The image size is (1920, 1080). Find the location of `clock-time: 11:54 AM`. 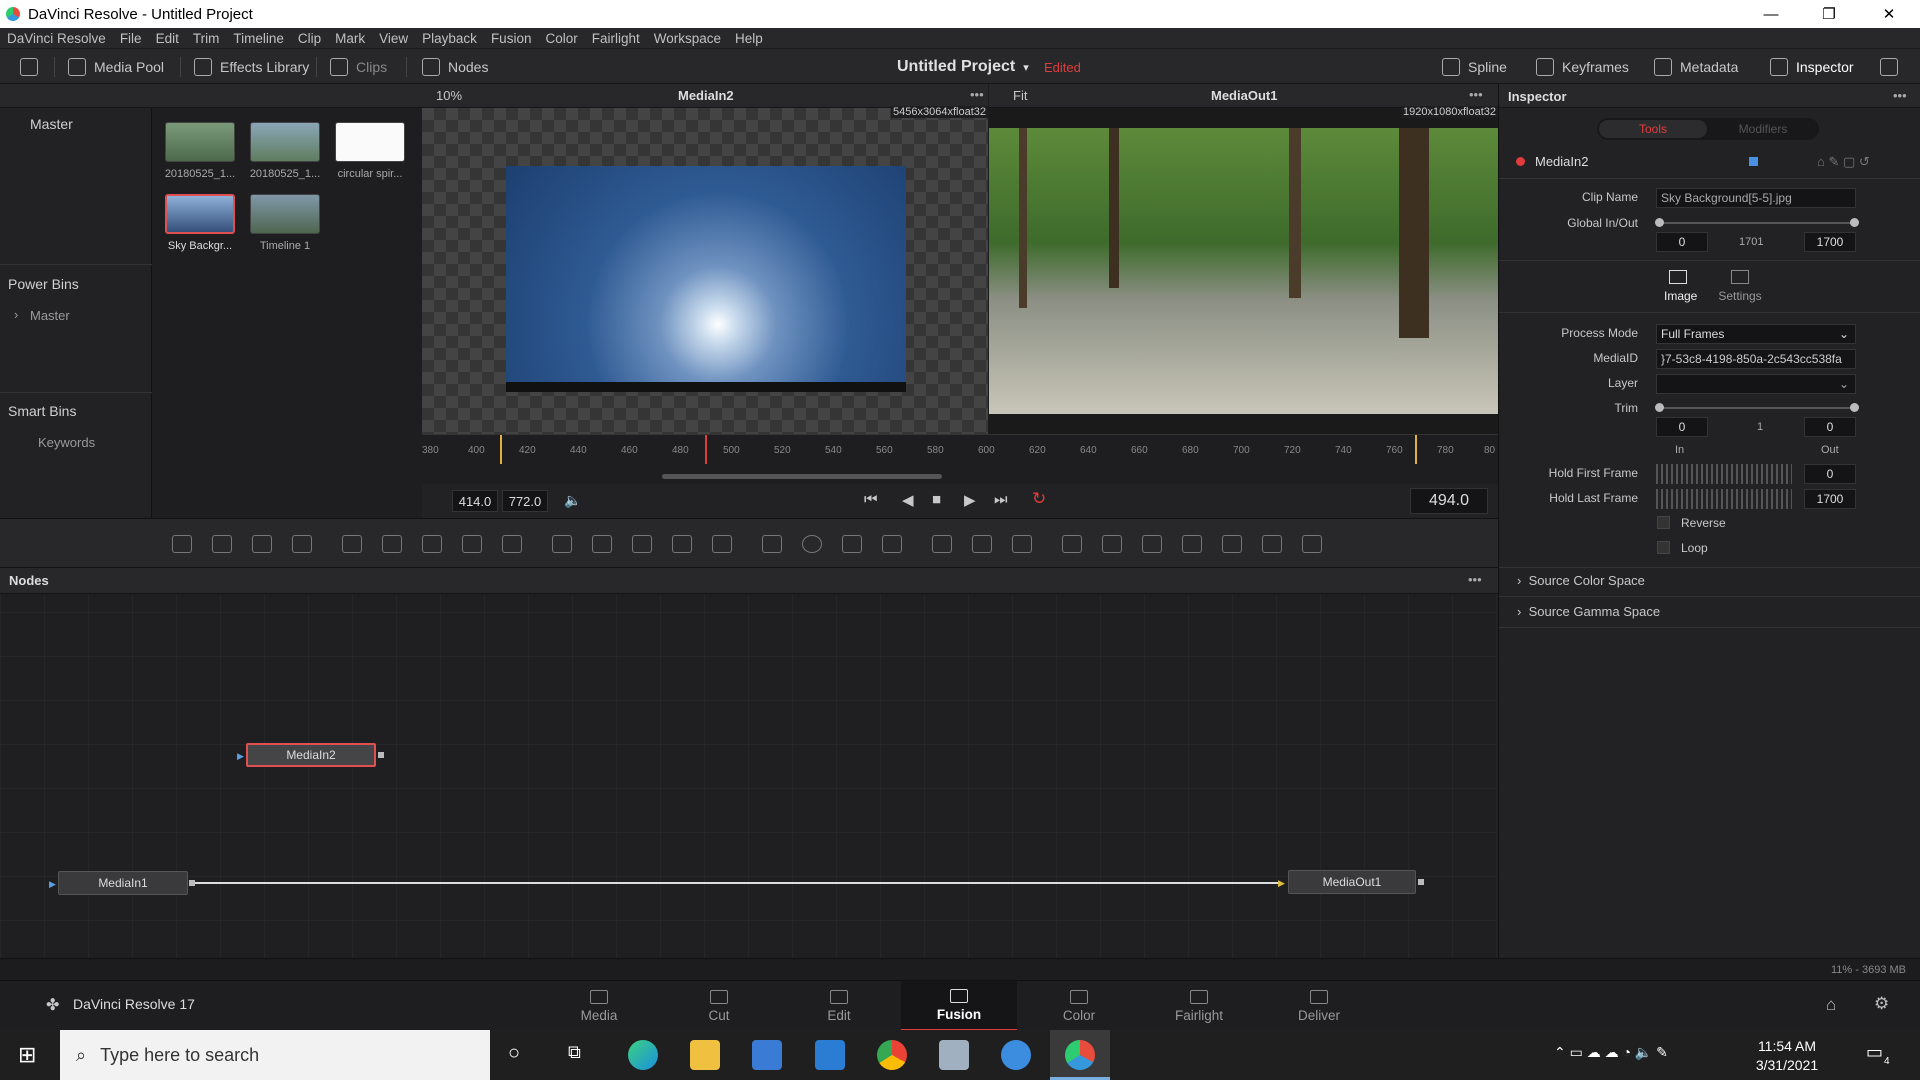

clock-time: 11:54 AM is located at coordinates (1787, 1046).